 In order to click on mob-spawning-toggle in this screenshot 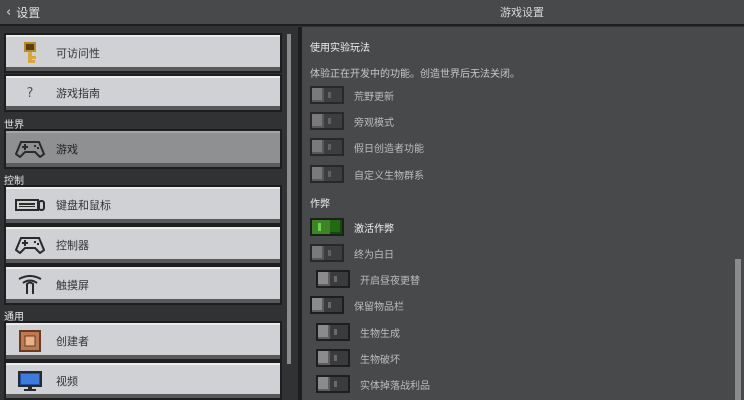, I will do `click(333, 332)`.